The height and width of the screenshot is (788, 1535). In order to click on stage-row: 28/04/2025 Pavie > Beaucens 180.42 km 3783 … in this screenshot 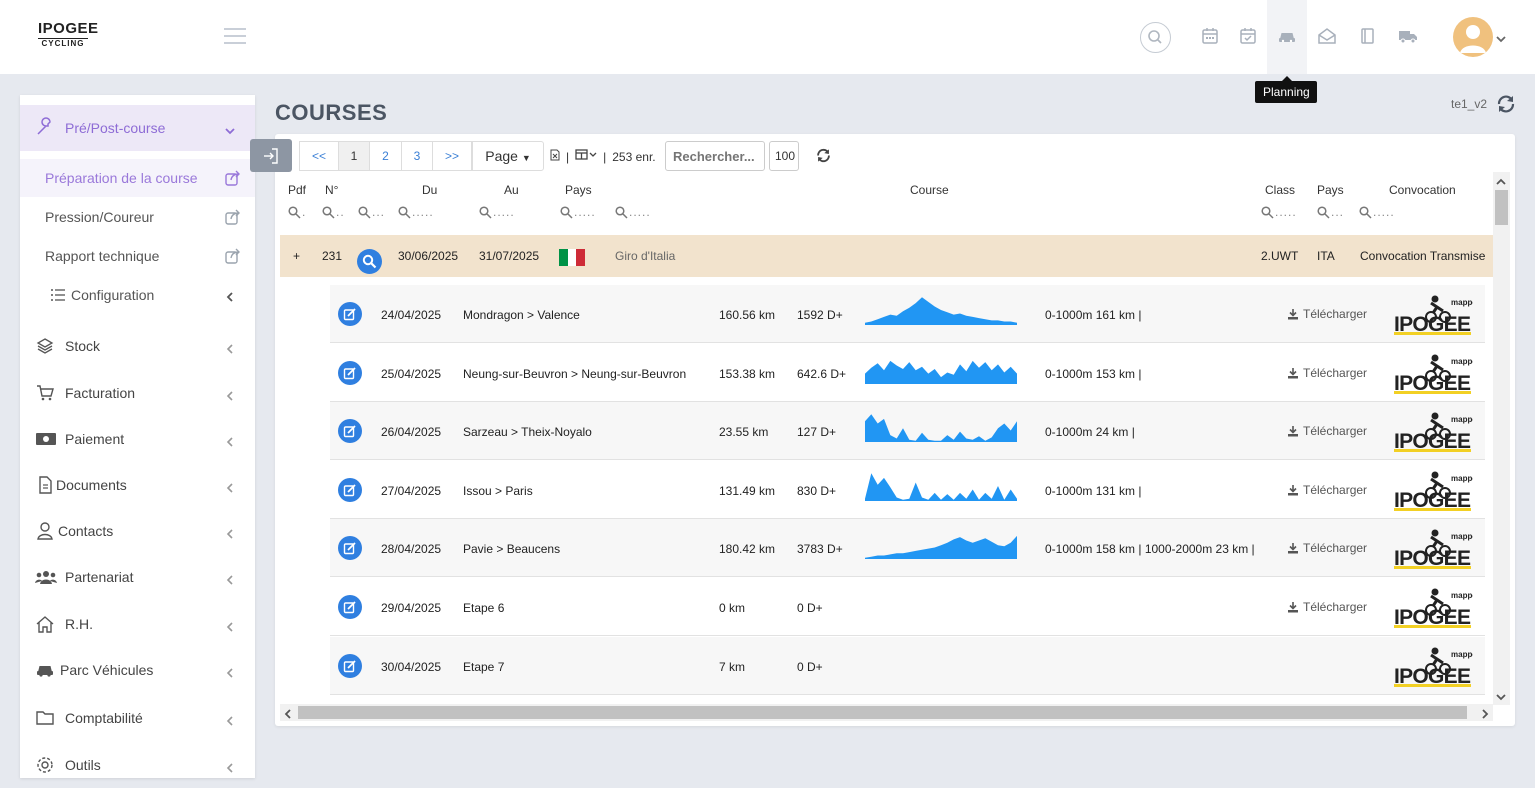, I will do `click(907, 548)`.